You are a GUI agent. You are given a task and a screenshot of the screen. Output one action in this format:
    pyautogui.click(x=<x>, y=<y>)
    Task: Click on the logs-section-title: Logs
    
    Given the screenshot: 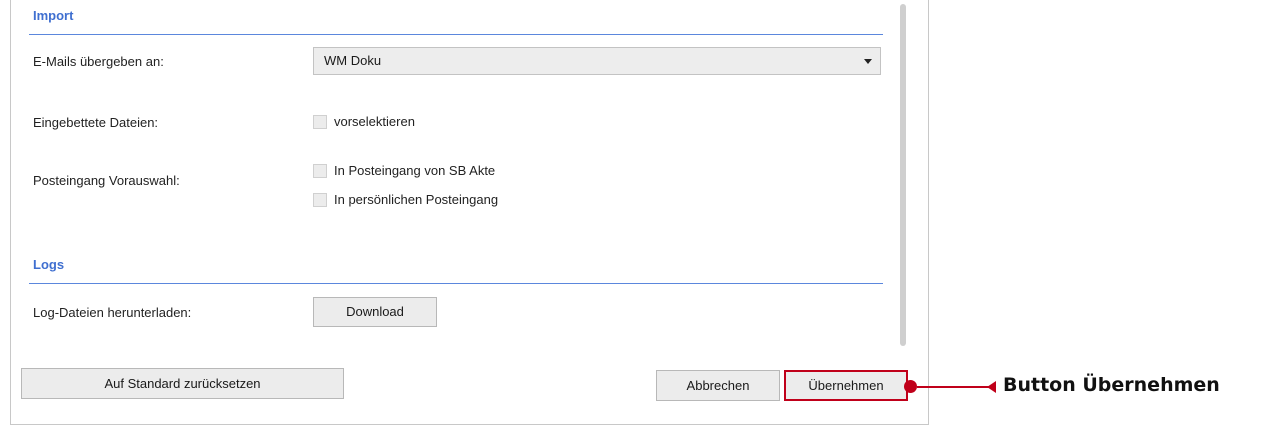 What is the action you would take?
    pyautogui.click(x=49, y=264)
    